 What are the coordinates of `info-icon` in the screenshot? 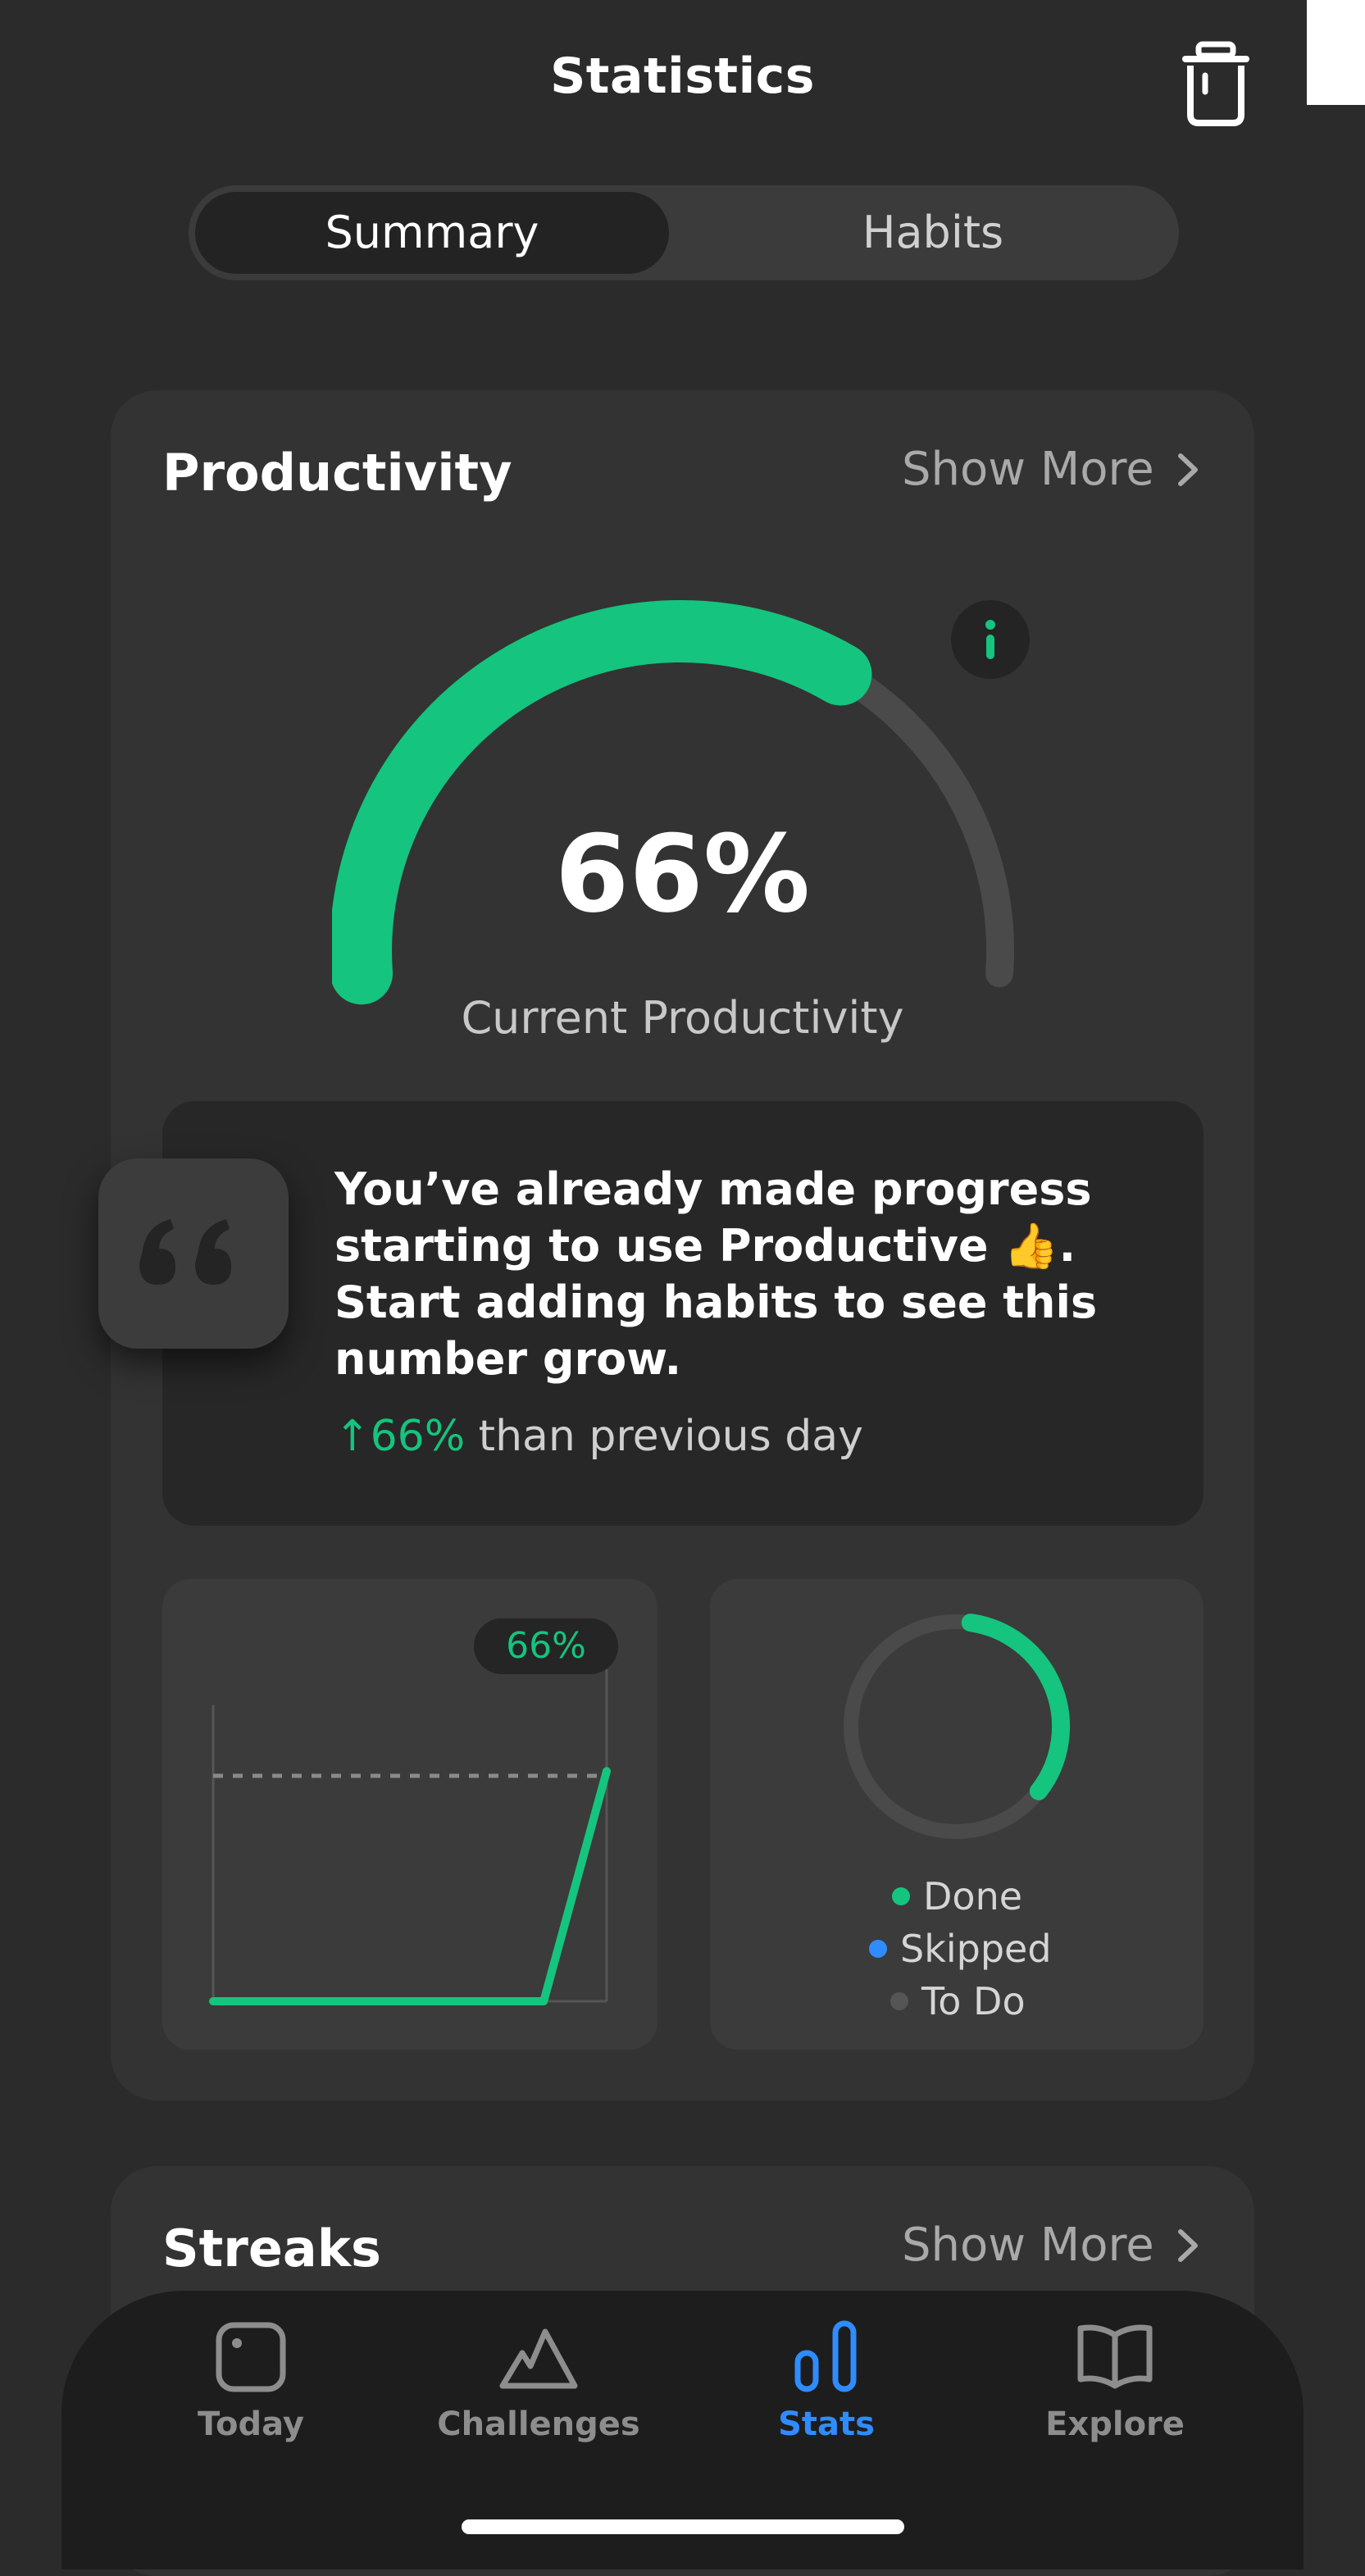 It's located at (990, 639).